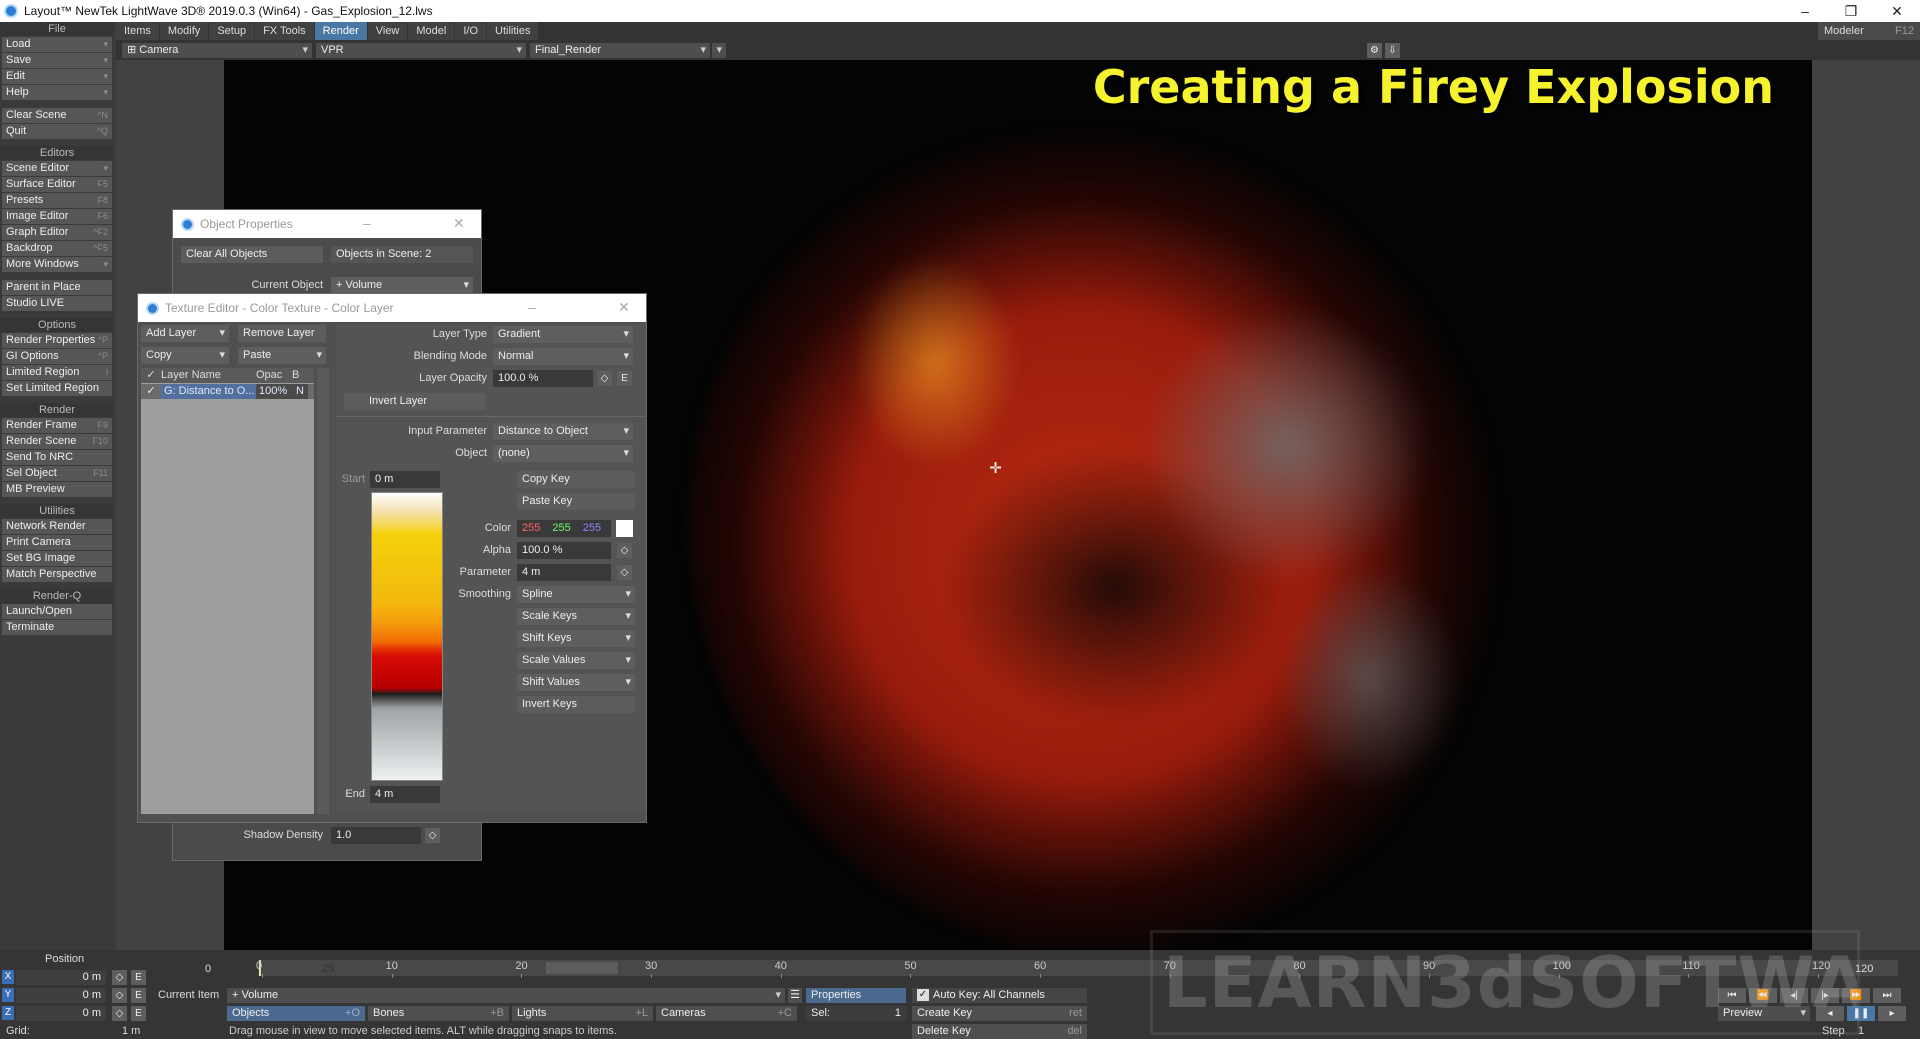 This screenshot has height=1039, width=1920. What do you see at coordinates (61, 1013) in the screenshot?
I see `axis-z-field: 0 m` at bounding box center [61, 1013].